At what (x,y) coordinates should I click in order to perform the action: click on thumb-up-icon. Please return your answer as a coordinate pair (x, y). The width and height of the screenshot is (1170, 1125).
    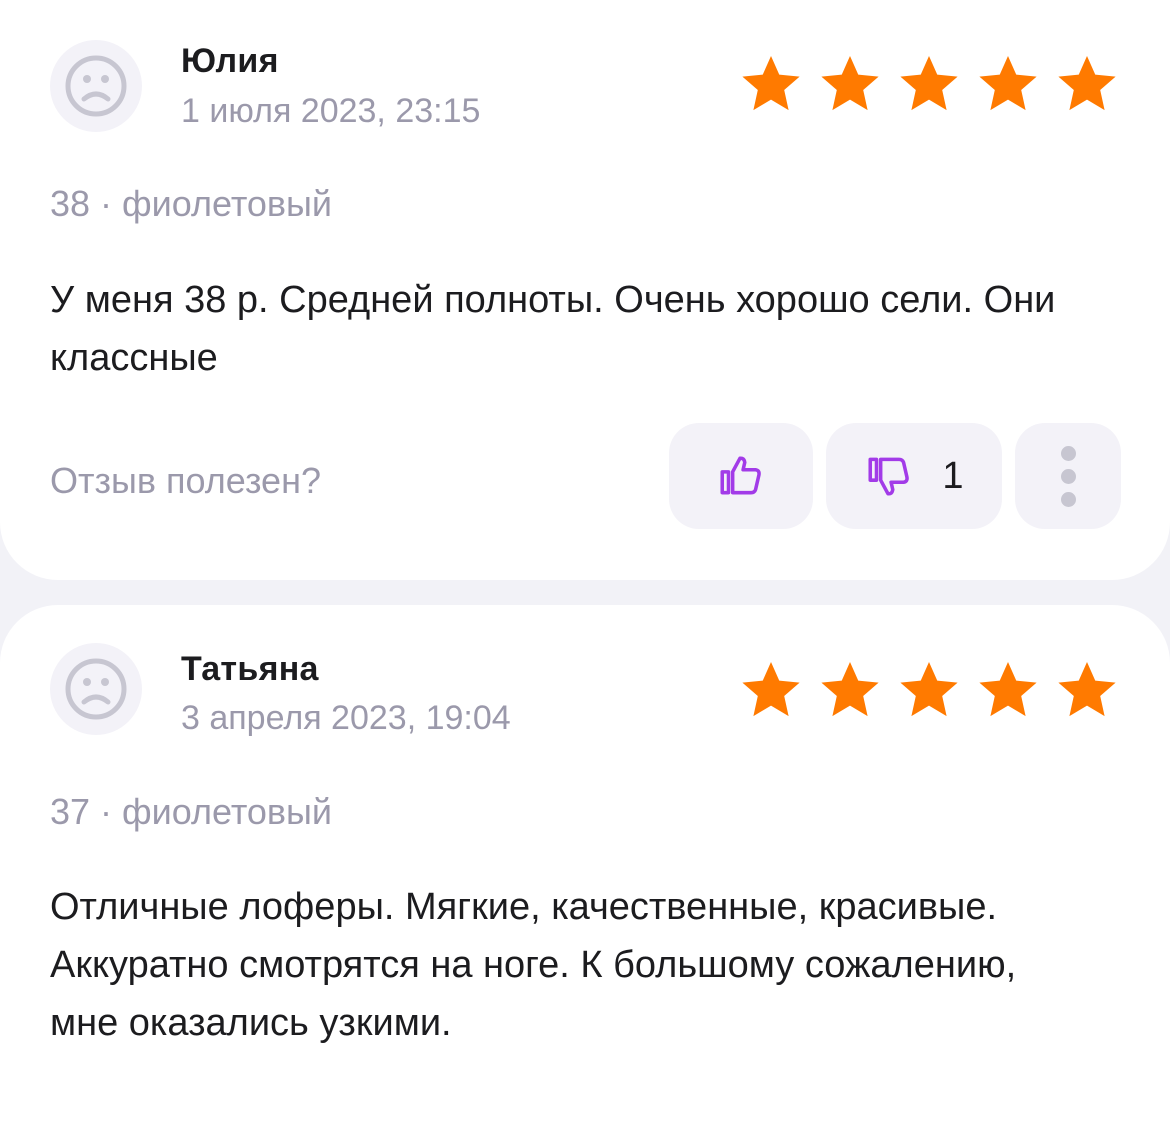
    Looking at the image, I should click on (740, 475).